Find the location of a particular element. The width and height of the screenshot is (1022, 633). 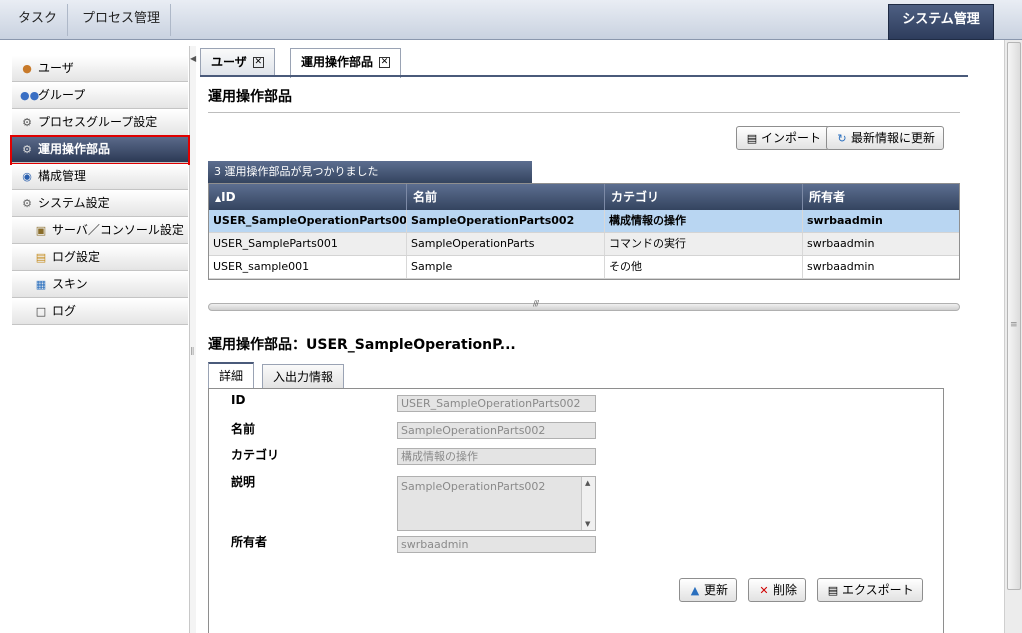

column-header-category: カテゴリ is located at coordinates (704, 197).